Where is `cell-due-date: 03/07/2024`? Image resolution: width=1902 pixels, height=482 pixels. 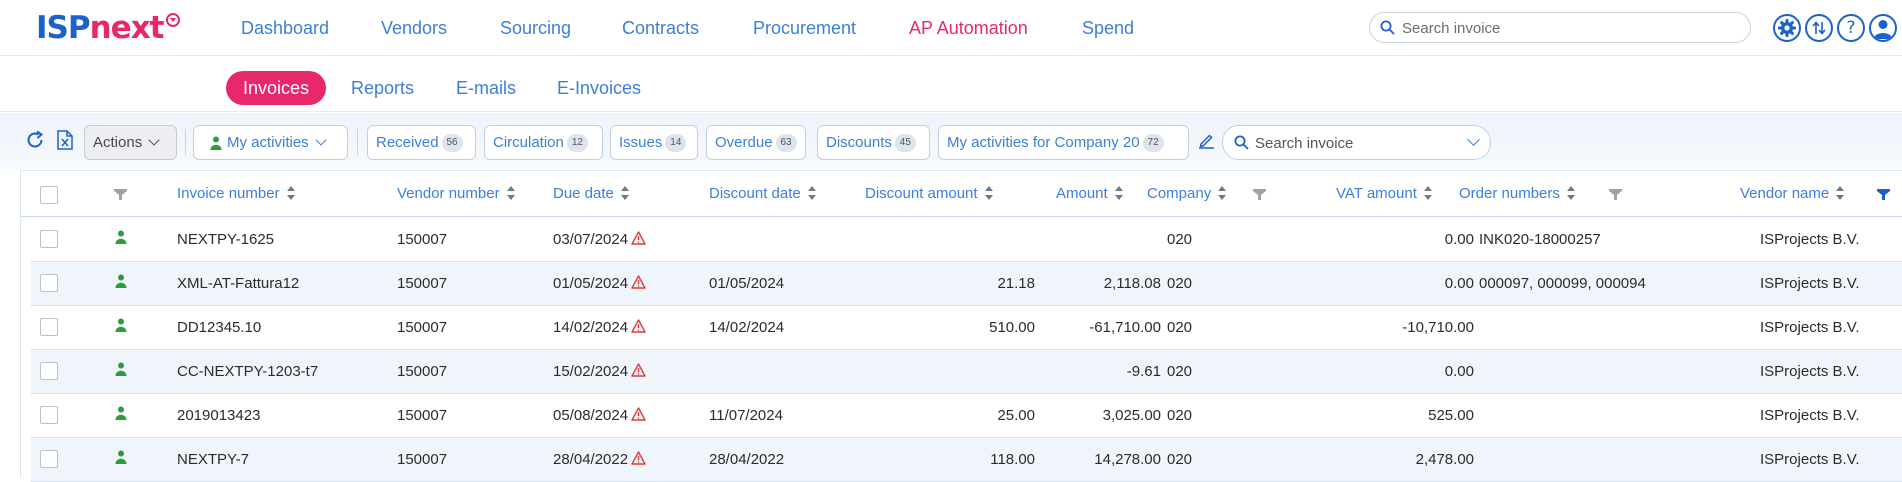 cell-due-date: 03/07/2024 is located at coordinates (599, 240).